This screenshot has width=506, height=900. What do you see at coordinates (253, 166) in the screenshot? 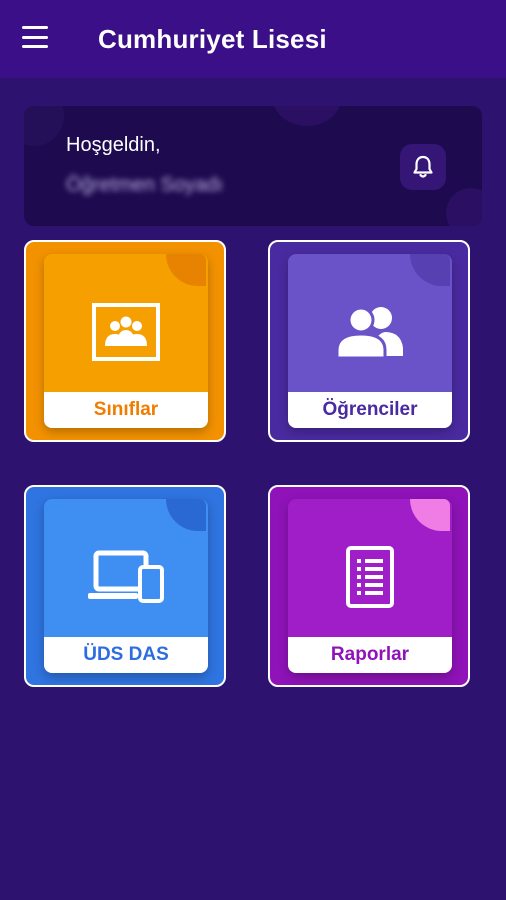
I see `welcome-card: Hoşgeldin, Öğretmen Soyadı` at bounding box center [253, 166].